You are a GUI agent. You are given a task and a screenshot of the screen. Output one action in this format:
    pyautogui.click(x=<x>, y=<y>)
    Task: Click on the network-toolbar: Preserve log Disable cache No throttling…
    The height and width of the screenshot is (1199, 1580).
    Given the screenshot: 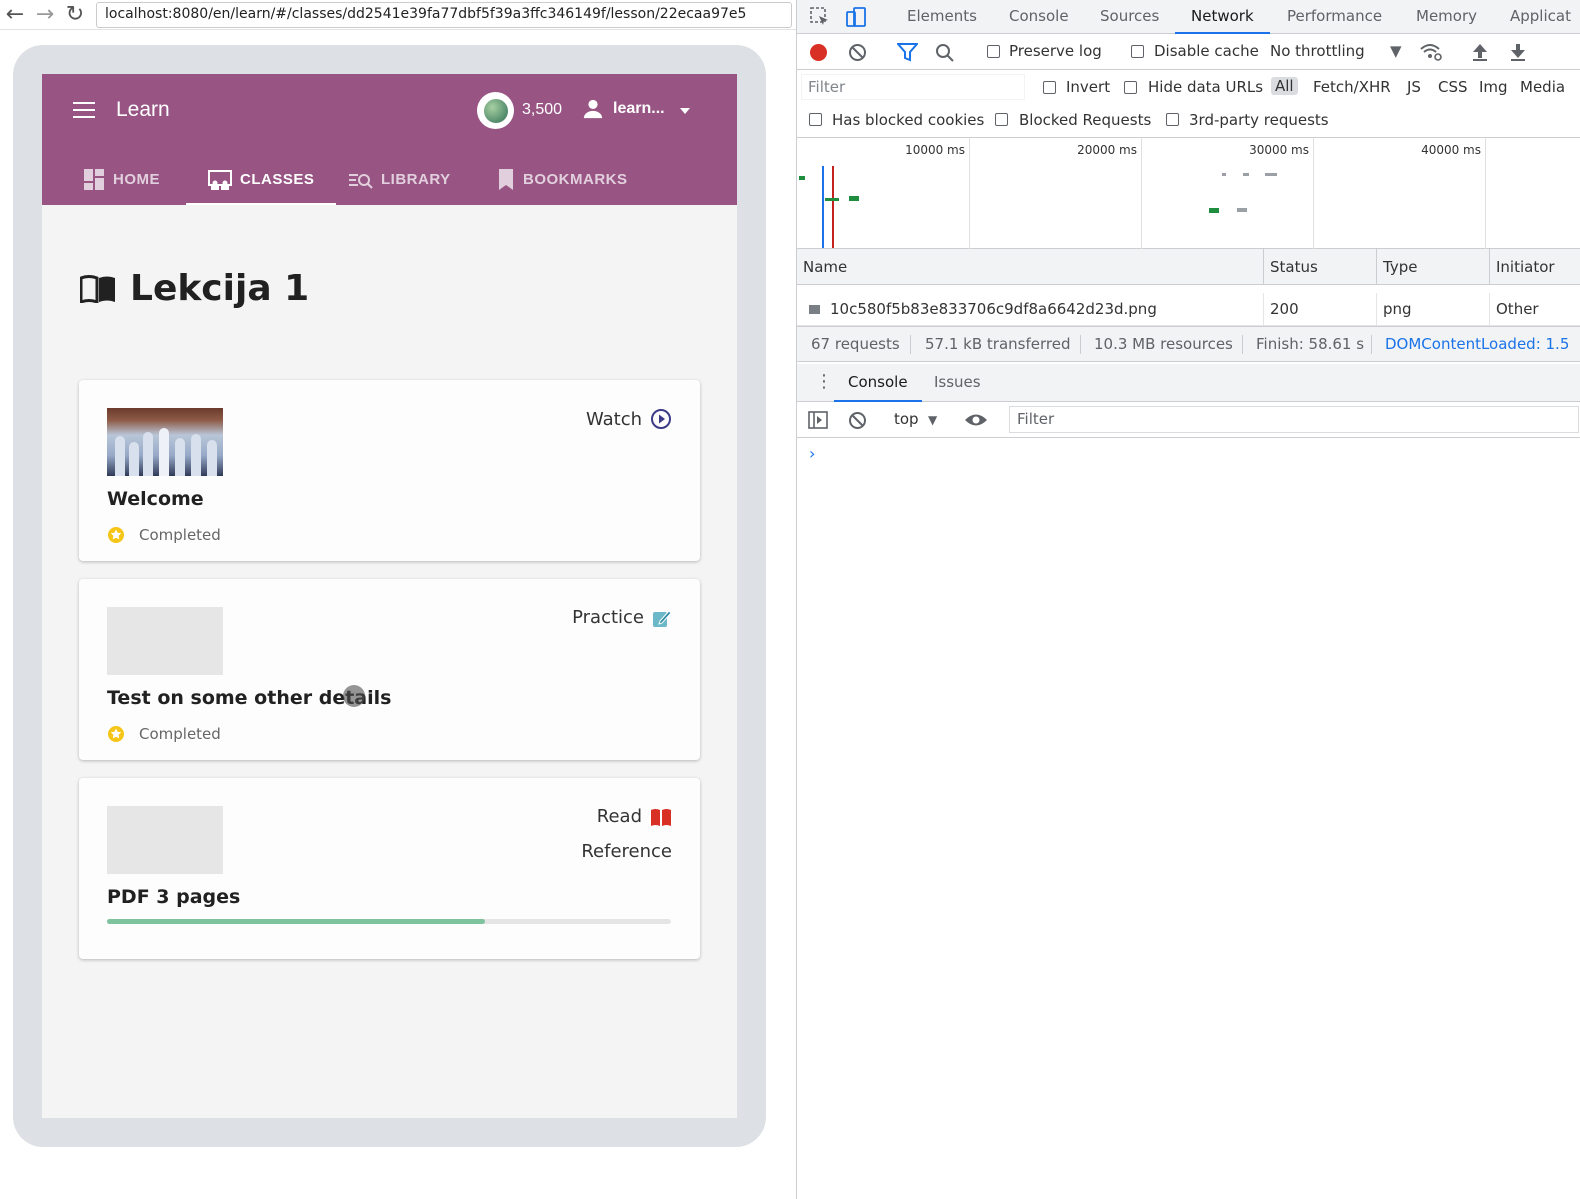 What is the action you would take?
    pyautogui.click(x=1188, y=52)
    